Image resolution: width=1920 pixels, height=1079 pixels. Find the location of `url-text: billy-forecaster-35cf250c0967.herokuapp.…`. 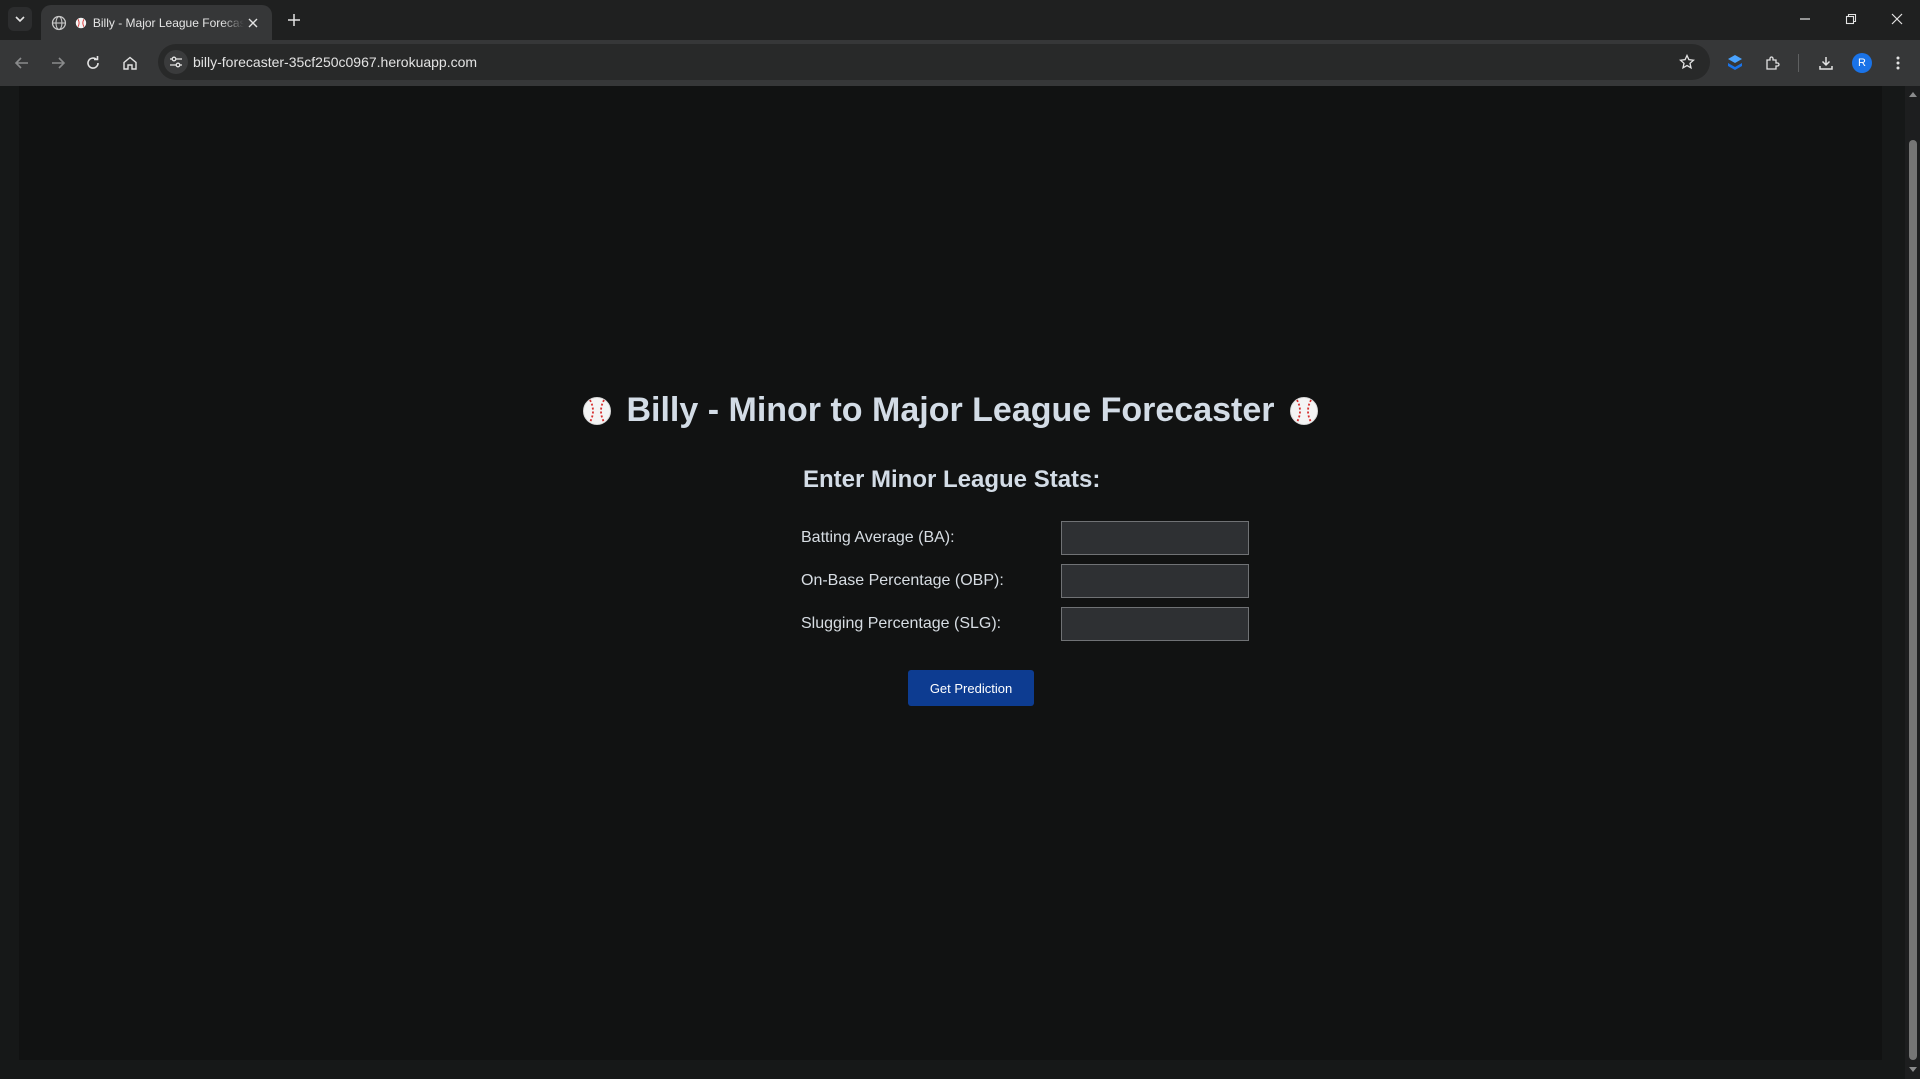

url-text: billy-forecaster-35cf250c0967.herokuapp.… is located at coordinates (335, 62).